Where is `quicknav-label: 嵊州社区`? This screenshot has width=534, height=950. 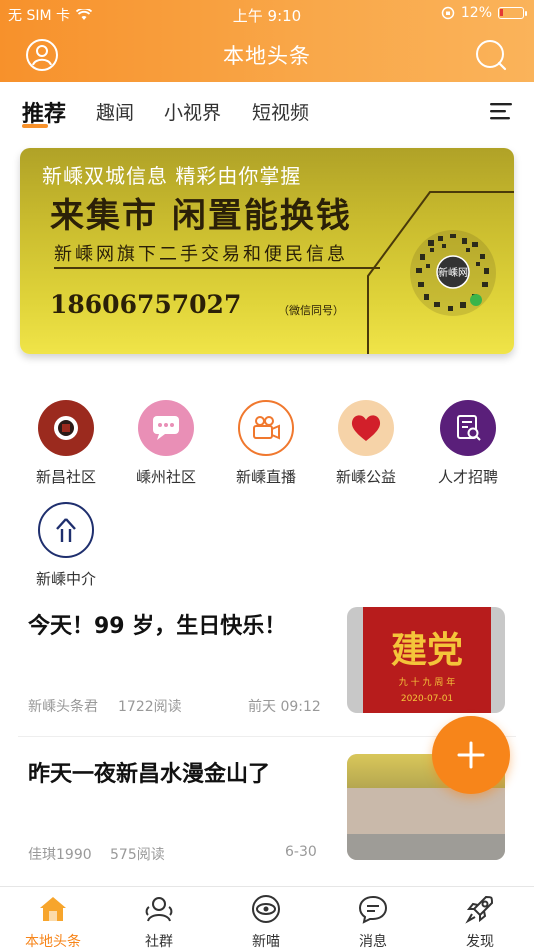
quicknav-label: 嵊州社区 is located at coordinates (165, 477).